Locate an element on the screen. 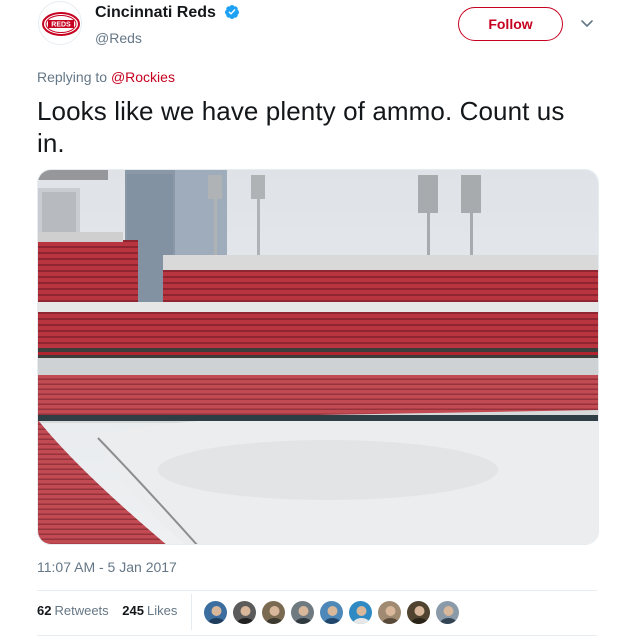  display-name: Cincinnati Reds is located at coordinates (155, 13).